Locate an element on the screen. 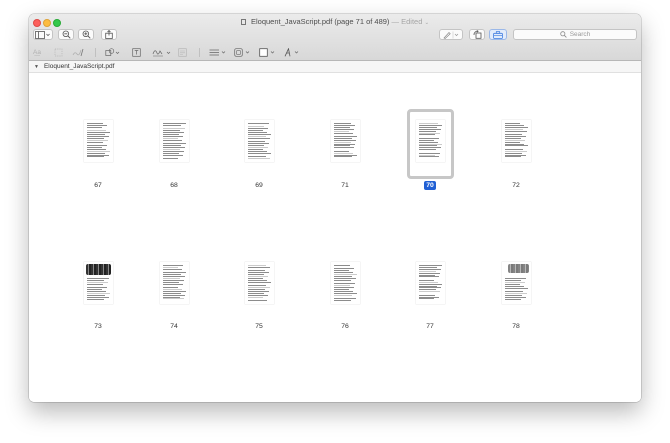  sidebar-toggle-button is located at coordinates (43, 34).